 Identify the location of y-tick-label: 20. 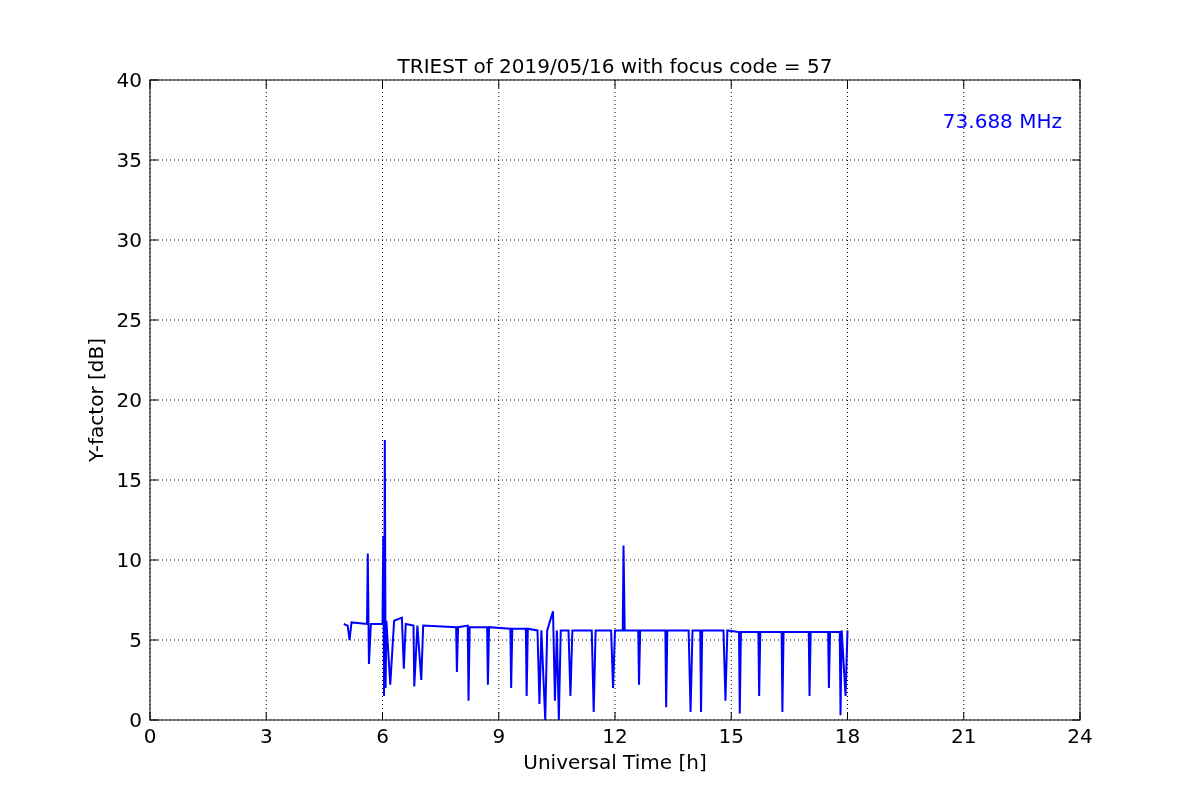
(129, 400).